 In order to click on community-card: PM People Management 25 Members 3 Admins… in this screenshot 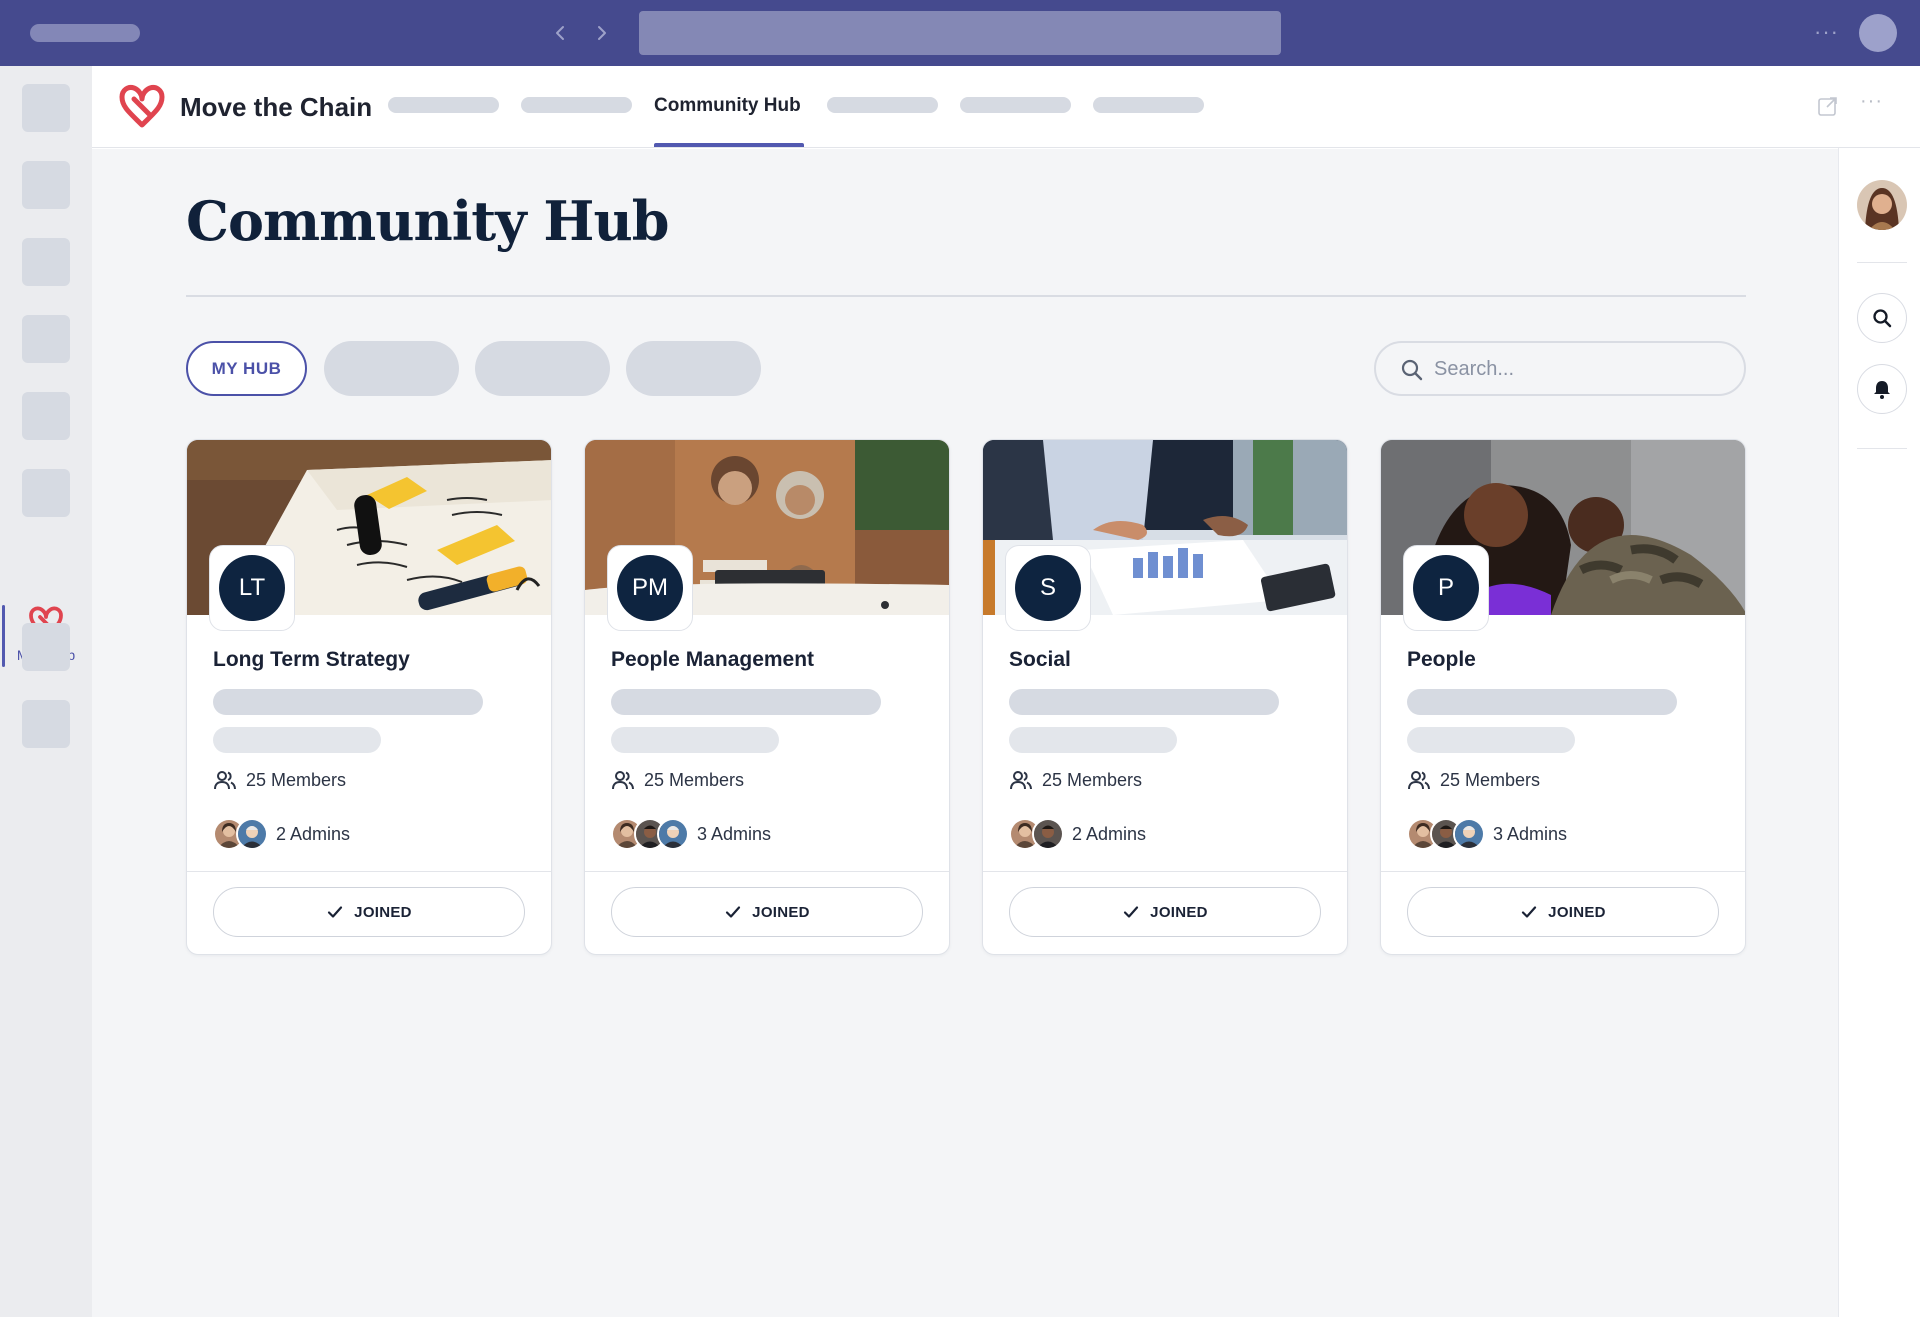, I will do `click(767, 697)`.